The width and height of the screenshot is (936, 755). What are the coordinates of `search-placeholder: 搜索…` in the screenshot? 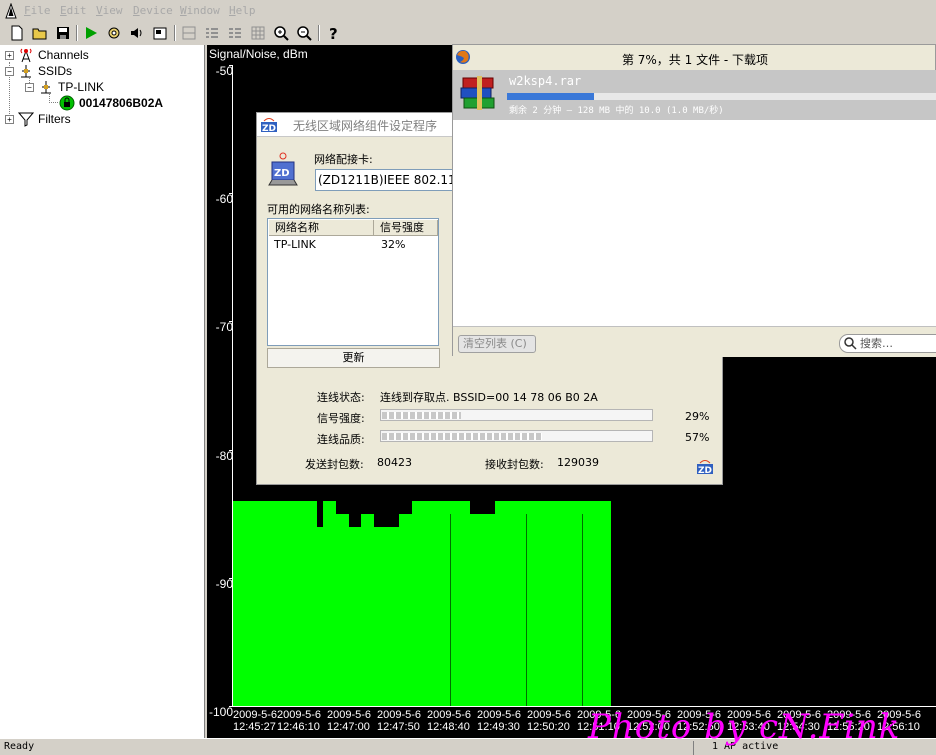 It's located at (876, 343).